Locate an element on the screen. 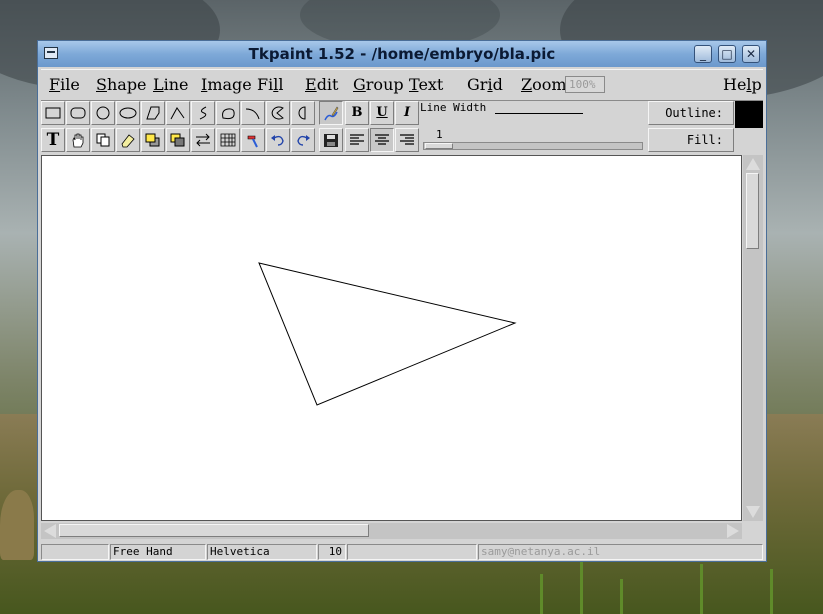 This screenshot has width=823, height=614. lower-tool is located at coordinates (178, 140).